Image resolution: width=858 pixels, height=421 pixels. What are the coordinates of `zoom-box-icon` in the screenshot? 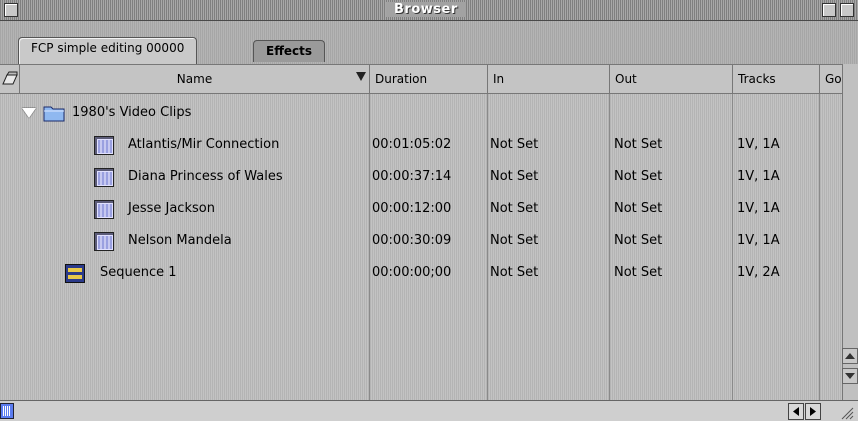 It's located at (829, 10).